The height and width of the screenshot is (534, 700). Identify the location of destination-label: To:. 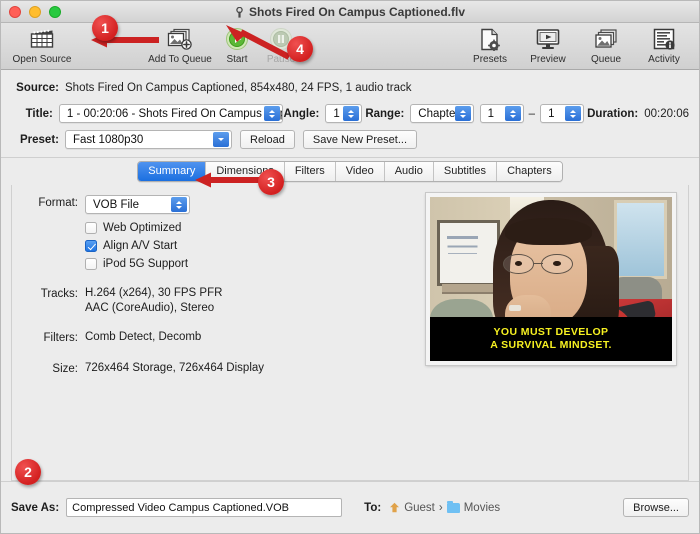
(373, 507).